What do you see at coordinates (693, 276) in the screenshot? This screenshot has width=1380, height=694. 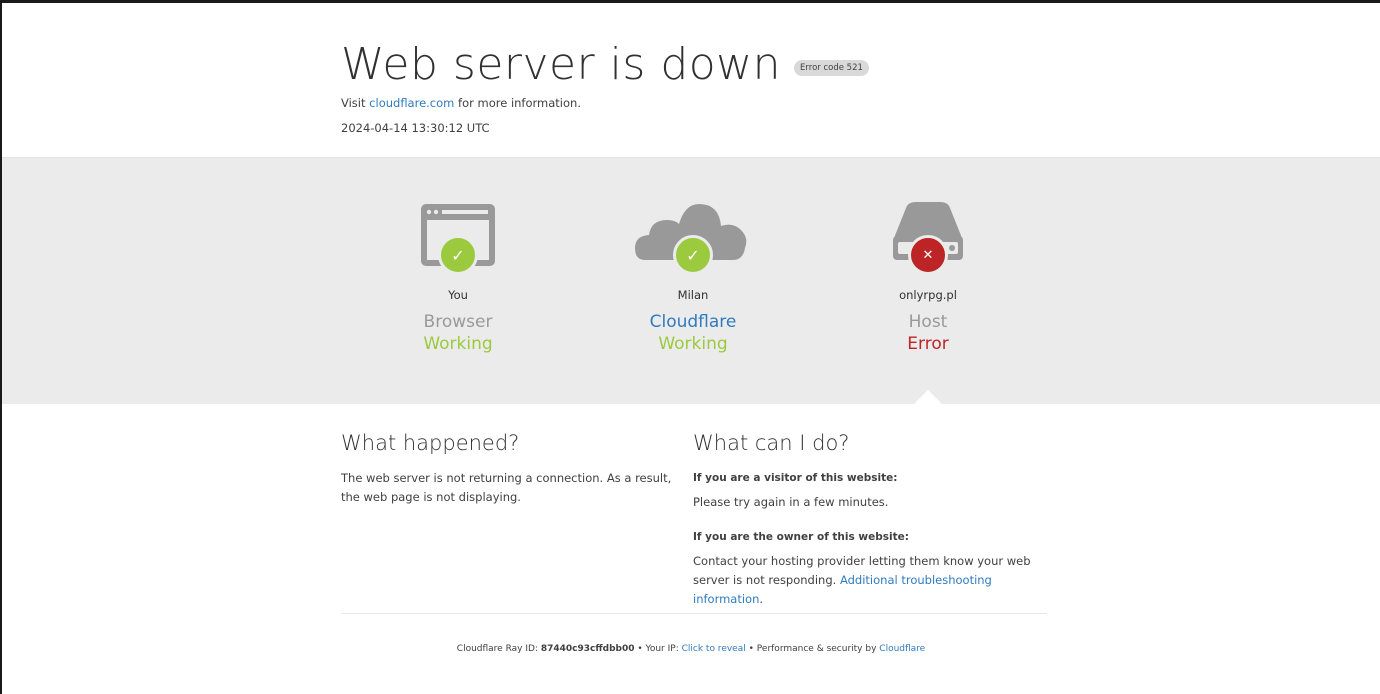 I see `node-cloudflare: ✓ Milan Cloudflare Working` at bounding box center [693, 276].